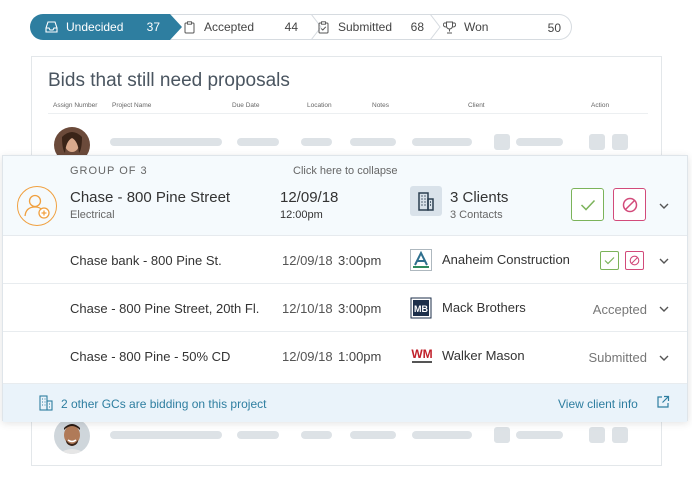  I want to click on anaheim-logo-icon, so click(421, 260).